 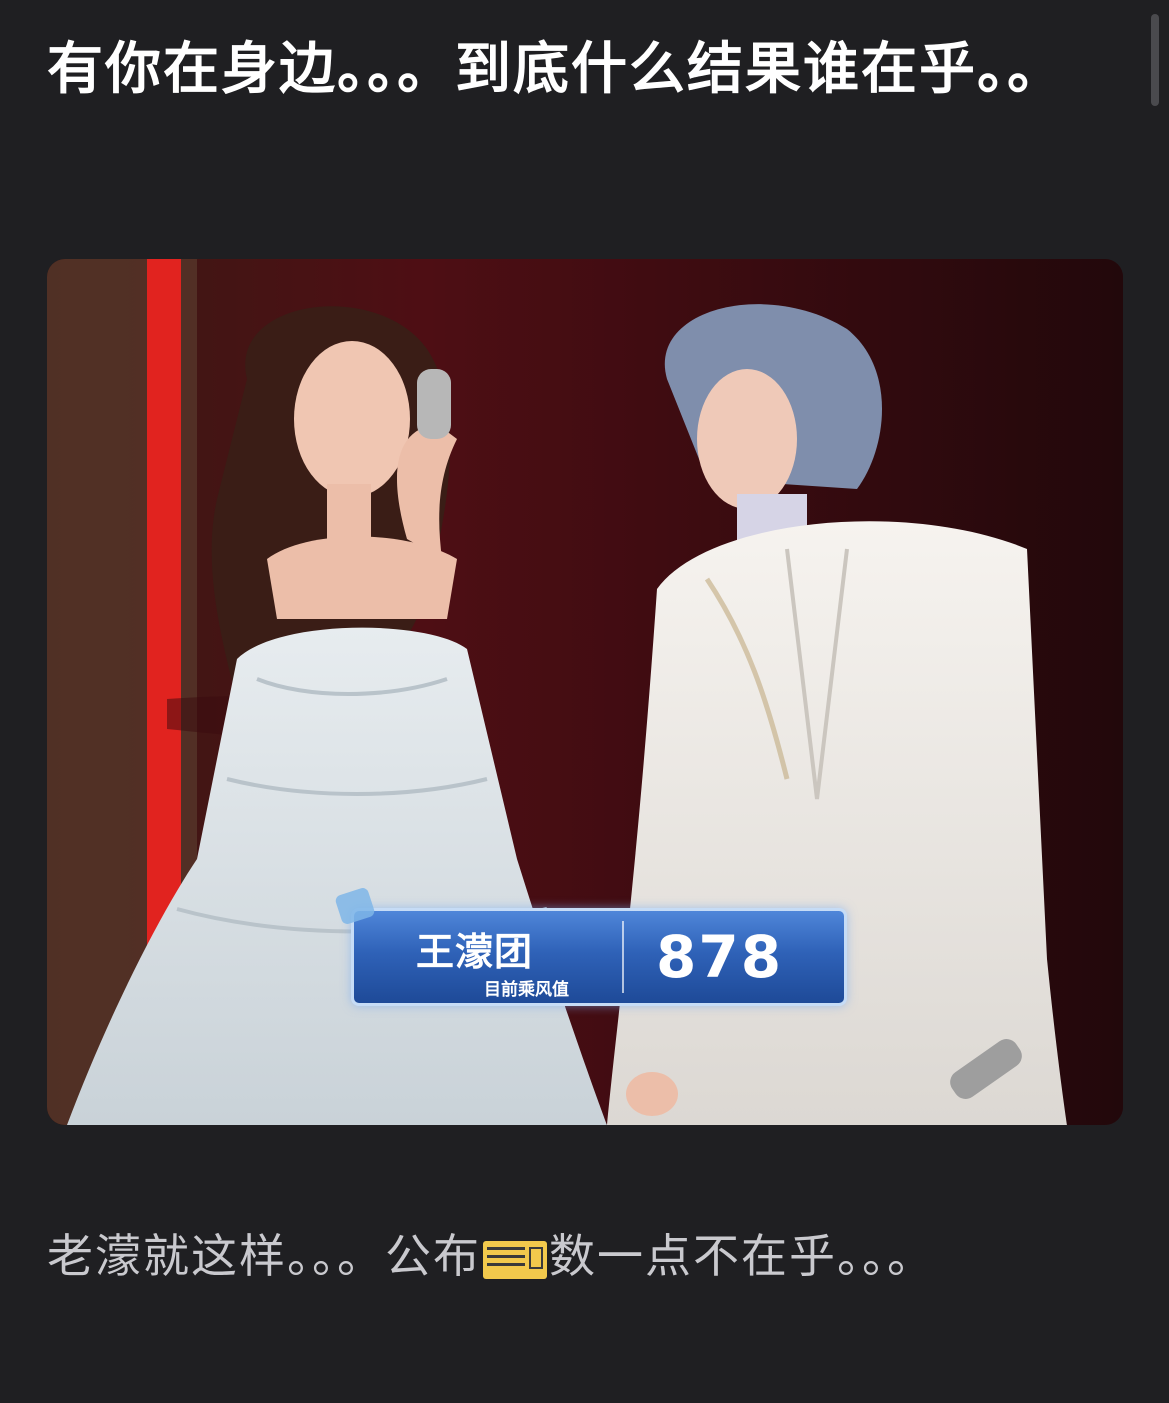 I want to click on score-subtitle: 目前乘风值, so click(x=526, y=990).